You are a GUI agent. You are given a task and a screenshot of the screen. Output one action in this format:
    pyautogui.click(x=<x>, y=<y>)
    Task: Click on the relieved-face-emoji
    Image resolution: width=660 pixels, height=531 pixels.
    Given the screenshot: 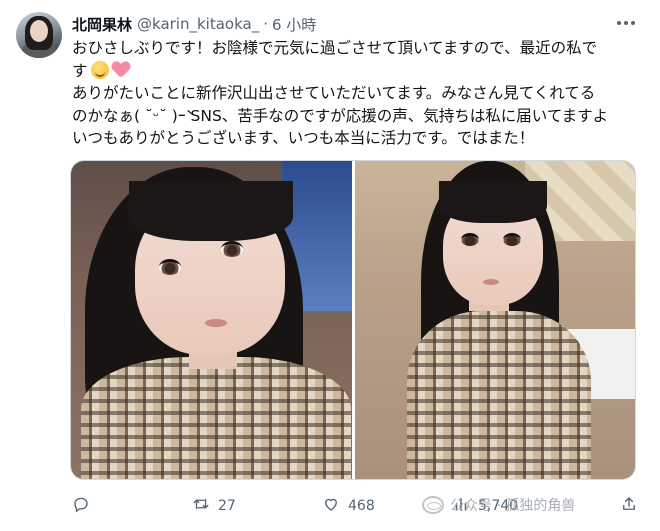 What is the action you would take?
    pyautogui.click(x=99, y=69)
    